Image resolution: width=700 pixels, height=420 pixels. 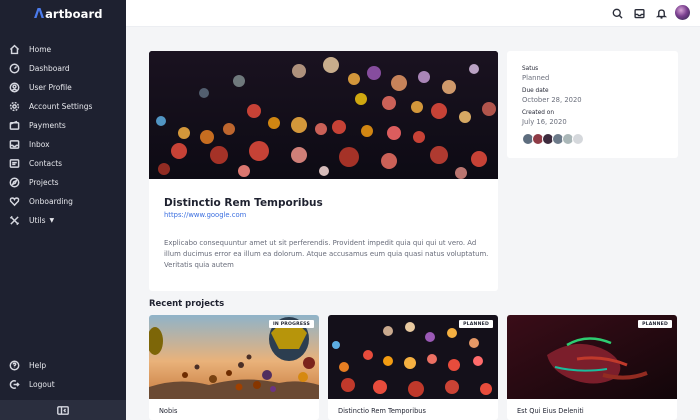 I want to click on user-avatar, so click(x=682, y=12).